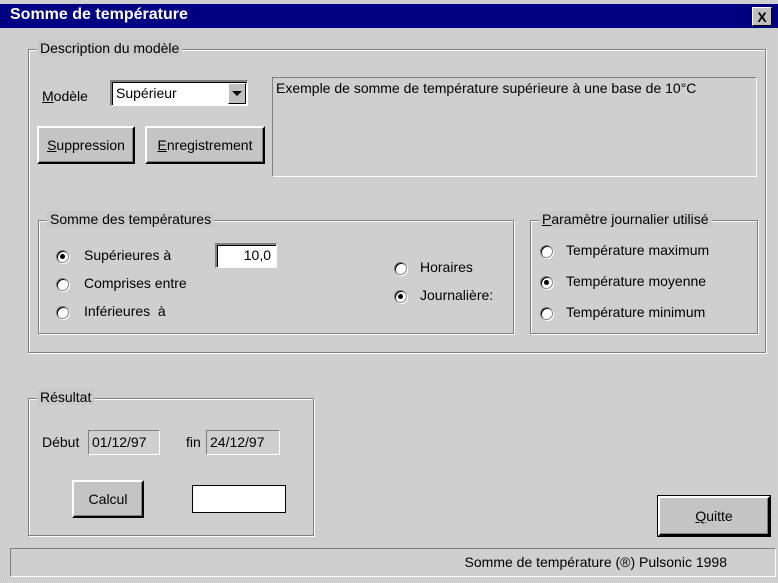  What do you see at coordinates (146, 93) in the screenshot?
I see `model-select-value: Supérieur` at bounding box center [146, 93].